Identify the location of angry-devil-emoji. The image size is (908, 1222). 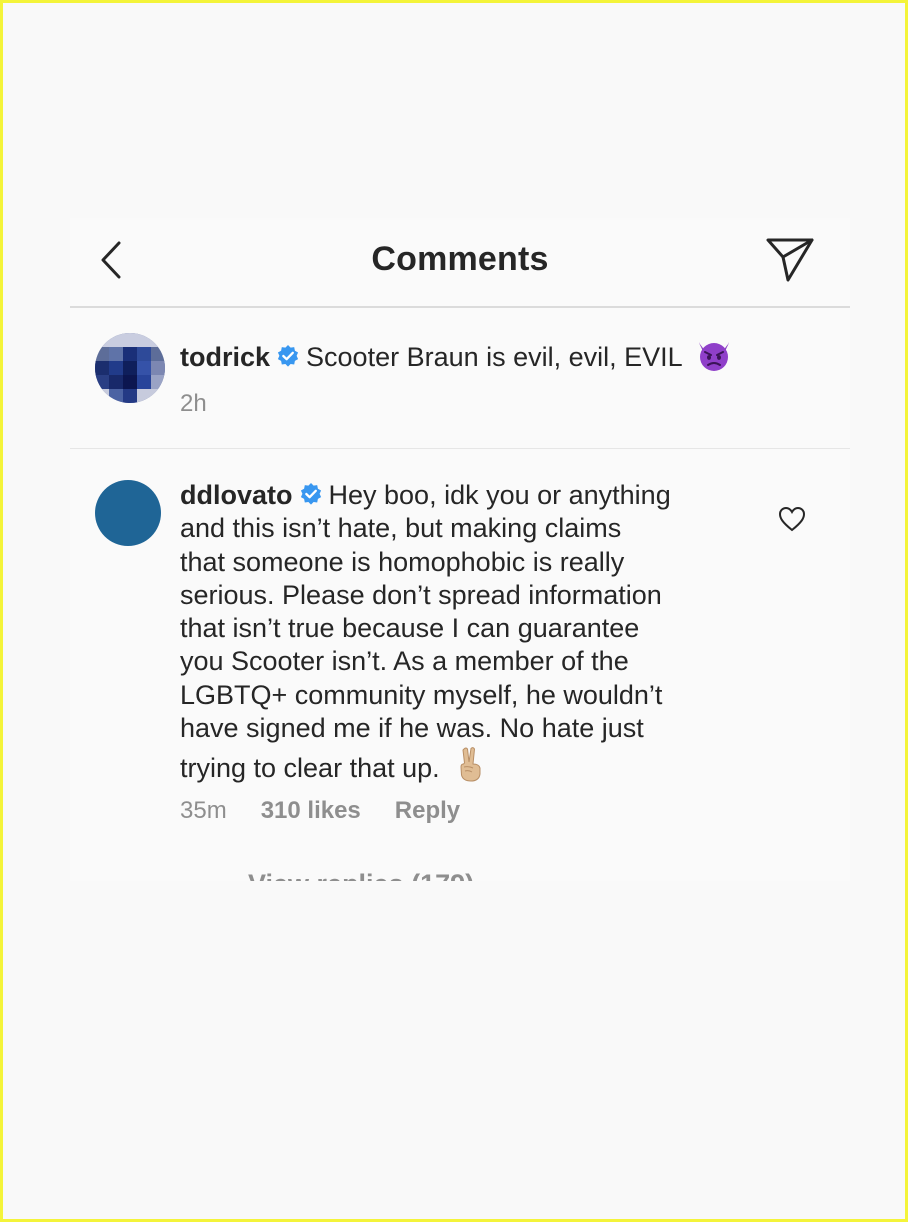
(714, 356).